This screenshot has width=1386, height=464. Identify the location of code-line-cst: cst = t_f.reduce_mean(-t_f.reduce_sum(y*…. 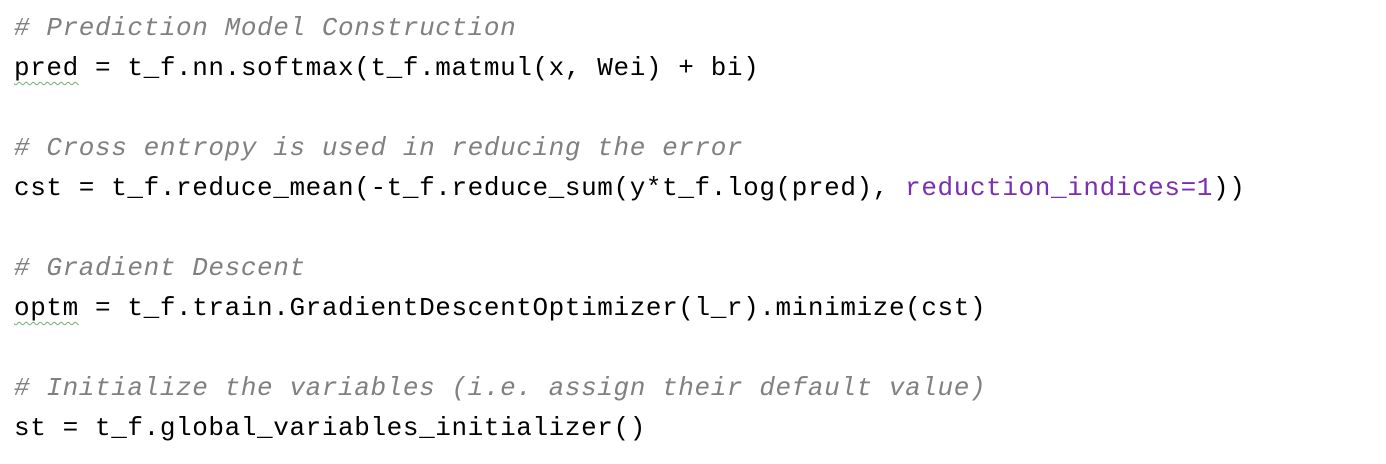
(629, 188).